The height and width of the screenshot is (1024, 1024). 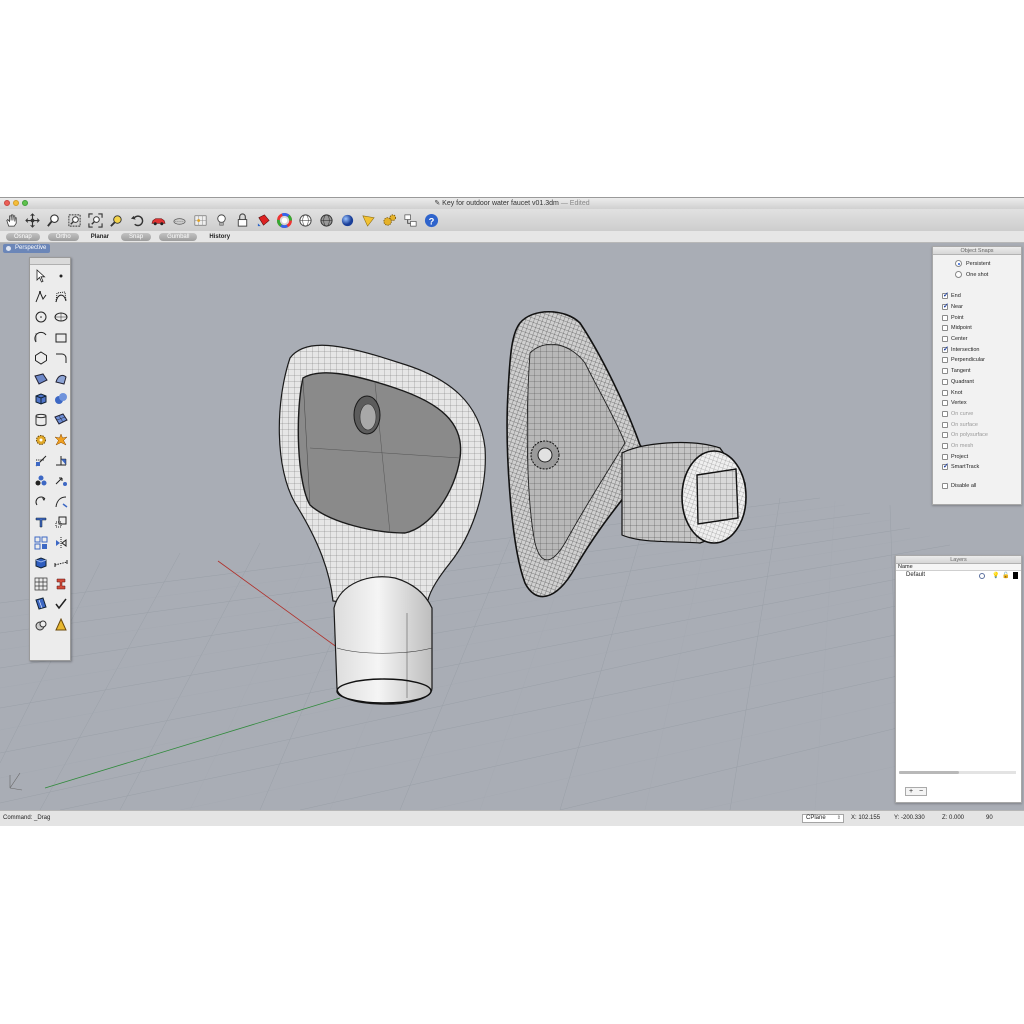 What do you see at coordinates (382, 524) in the screenshot?
I see `key-model-left` at bounding box center [382, 524].